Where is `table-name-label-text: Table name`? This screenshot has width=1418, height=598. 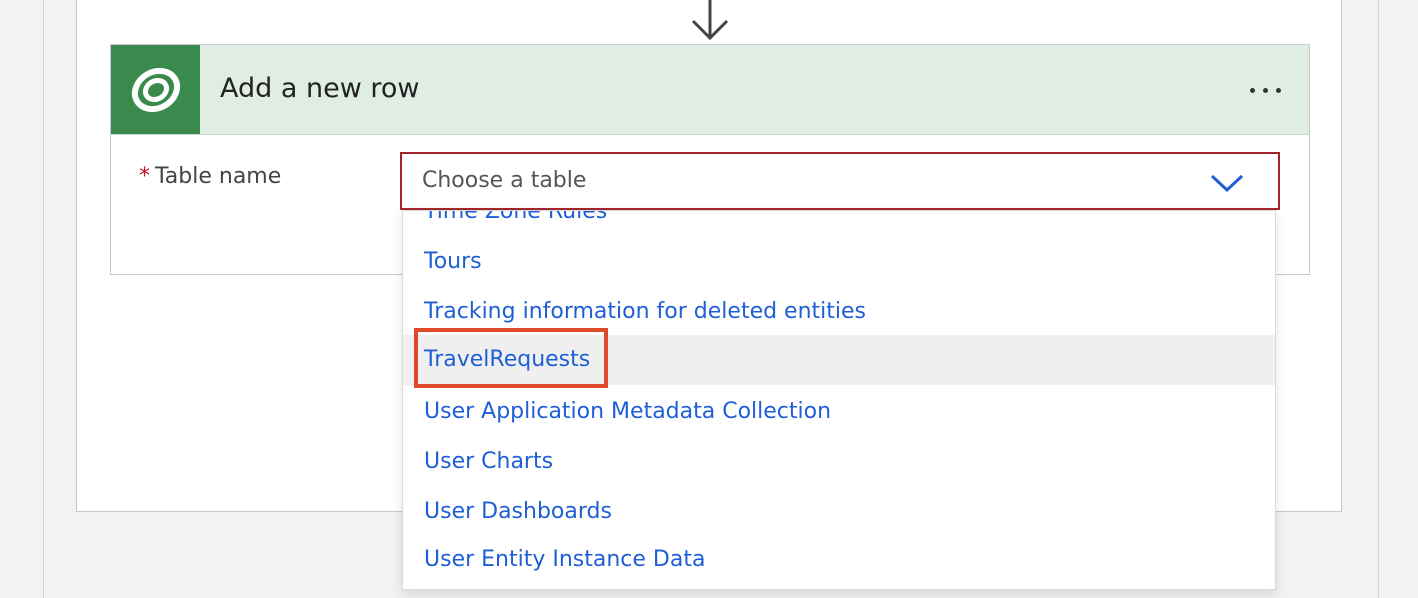
table-name-label-text: Table name is located at coordinates (218, 176).